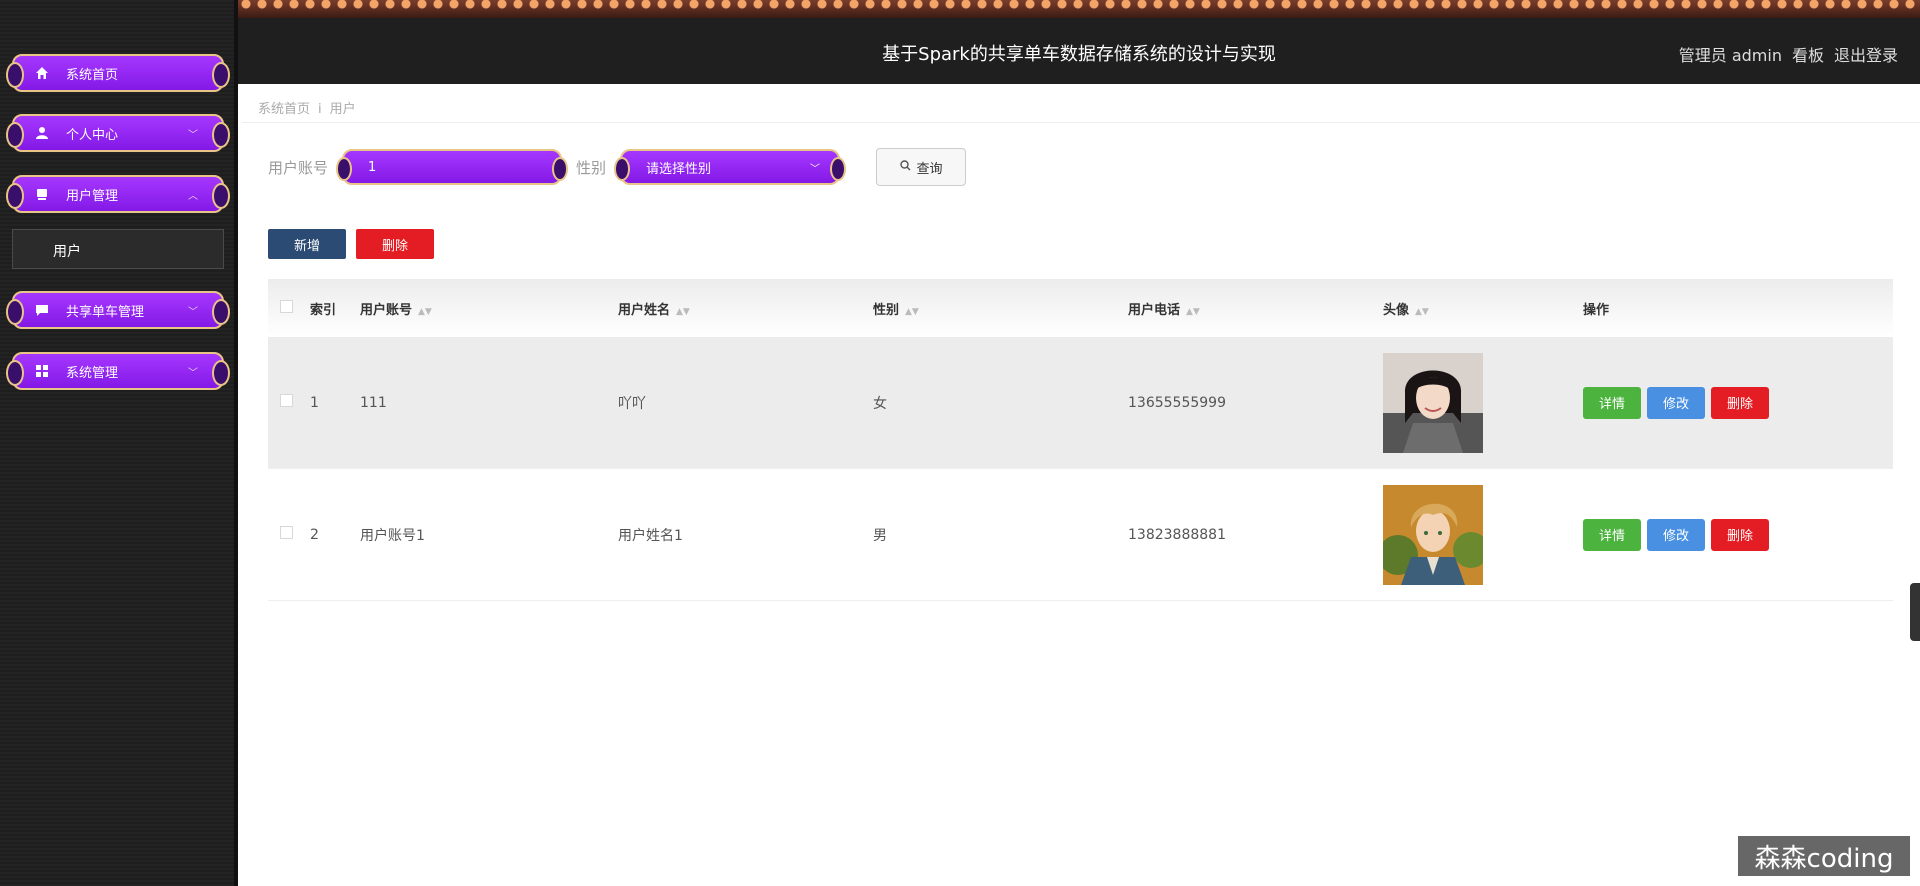 The width and height of the screenshot is (1920, 886). I want to click on dashboard-link: 看板, so click(1808, 54).